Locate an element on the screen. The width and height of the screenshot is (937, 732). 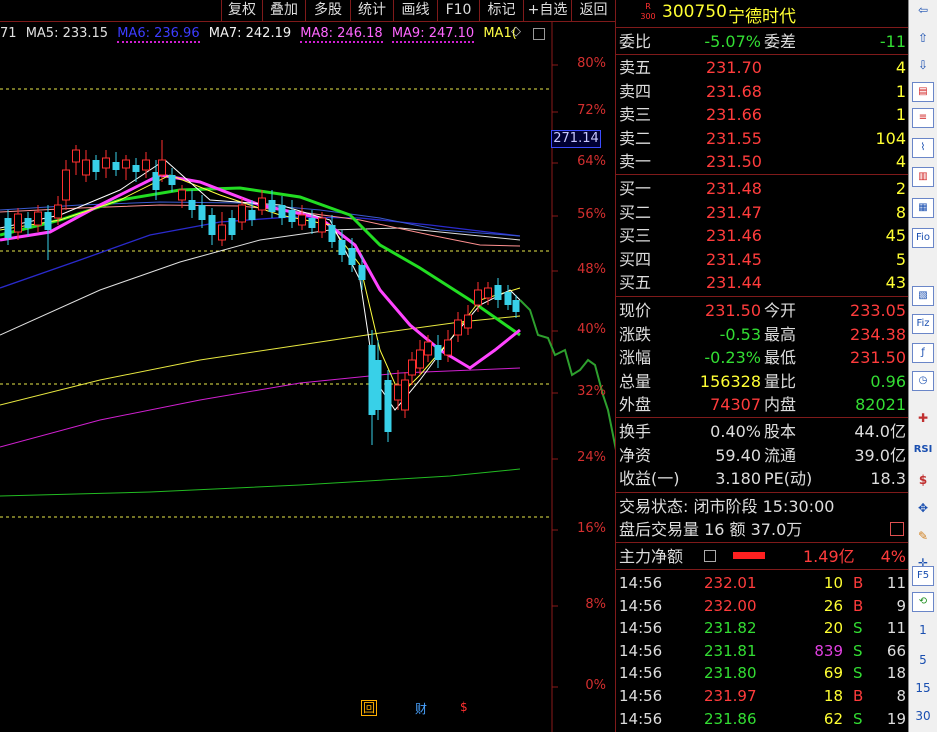
quote-value2: 233.05 is located at coordinates (878, 310).